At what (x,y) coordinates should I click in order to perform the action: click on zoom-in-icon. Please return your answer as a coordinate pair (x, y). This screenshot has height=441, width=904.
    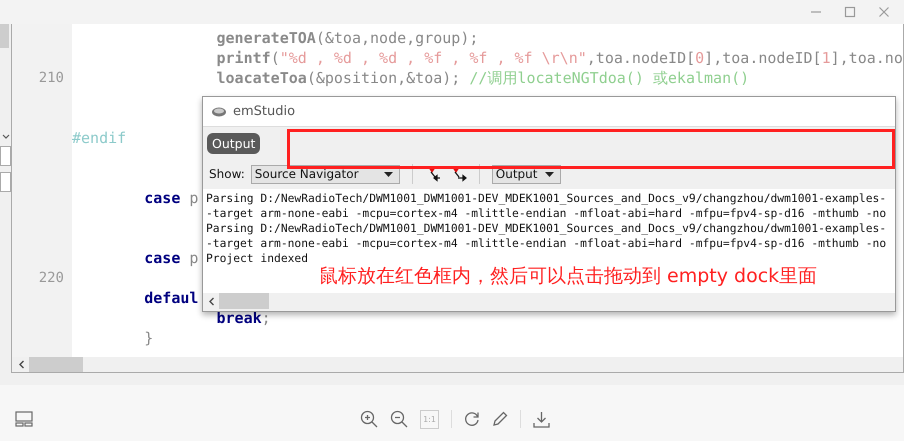
    Looking at the image, I should click on (369, 419).